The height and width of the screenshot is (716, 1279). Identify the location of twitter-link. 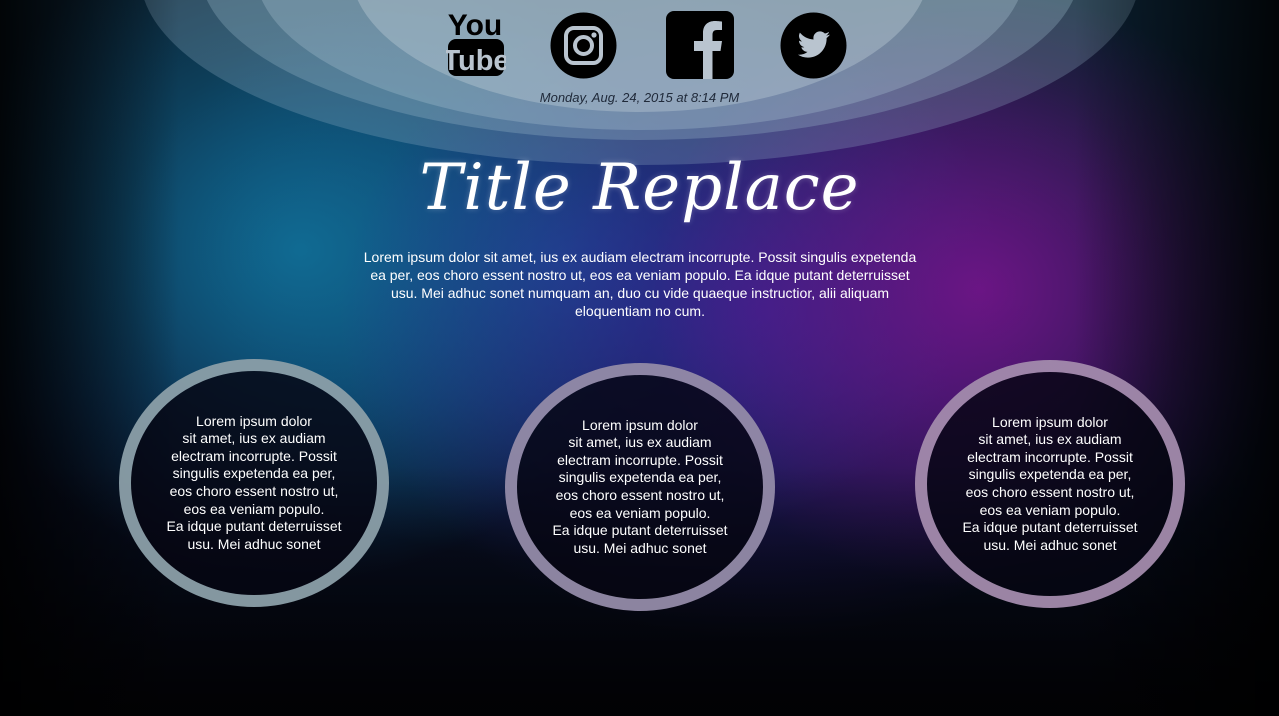
(813, 45).